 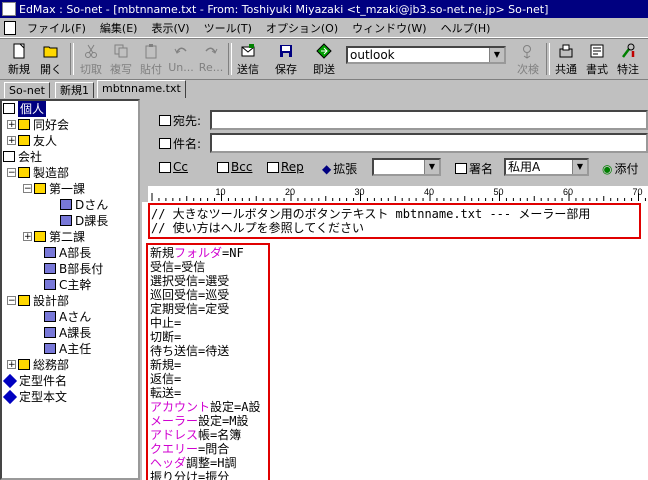 I want to click on new-button: 新規, so click(x=19, y=59).